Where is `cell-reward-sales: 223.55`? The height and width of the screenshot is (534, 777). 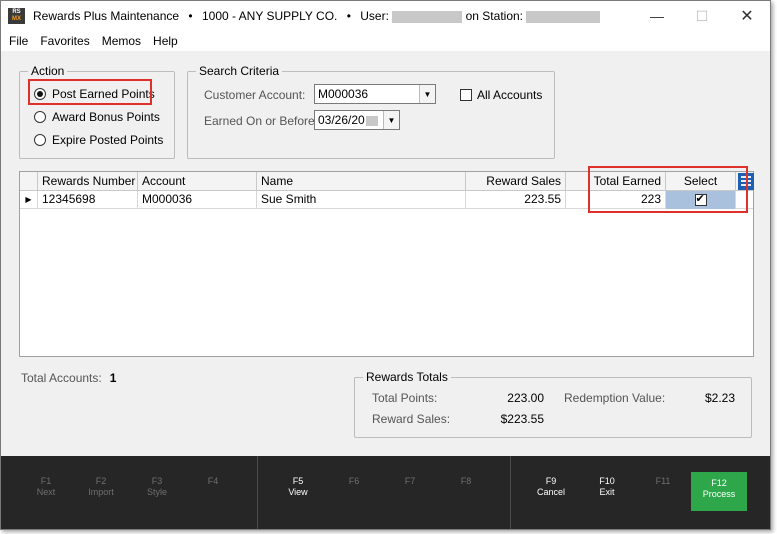
cell-reward-sales: 223.55 is located at coordinates (516, 200).